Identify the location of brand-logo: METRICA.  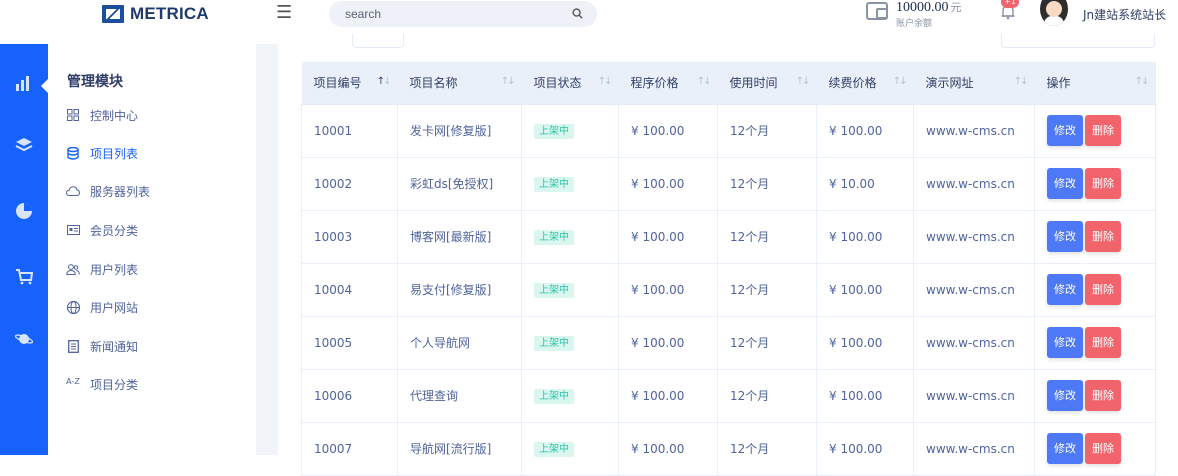
(155, 14).